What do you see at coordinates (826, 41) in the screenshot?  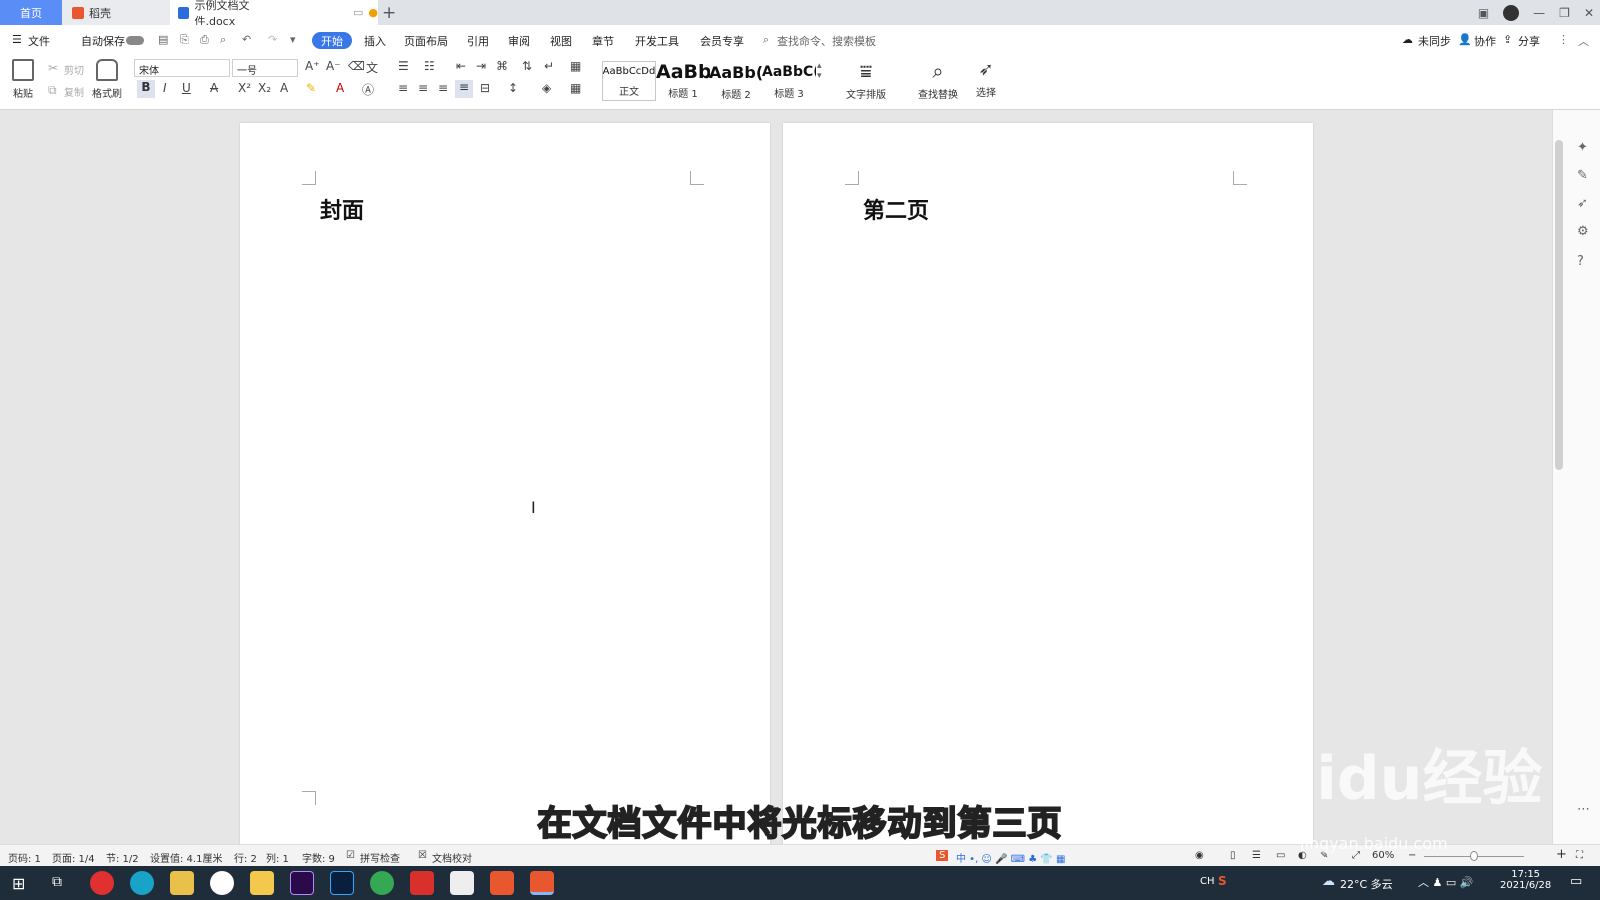 I see `command-search-input: 查找命令、搜索模板` at bounding box center [826, 41].